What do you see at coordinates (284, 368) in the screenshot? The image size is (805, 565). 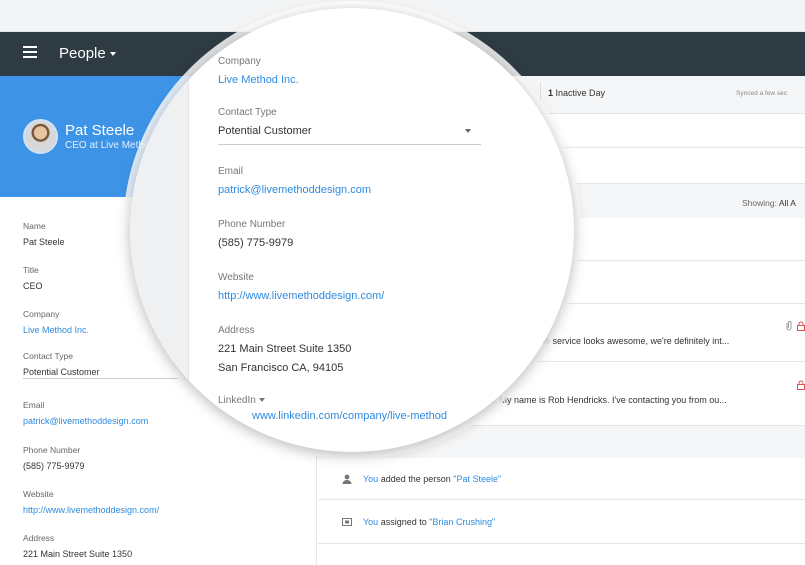 I see `address-line-2: San Francisco CA, 94105` at bounding box center [284, 368].